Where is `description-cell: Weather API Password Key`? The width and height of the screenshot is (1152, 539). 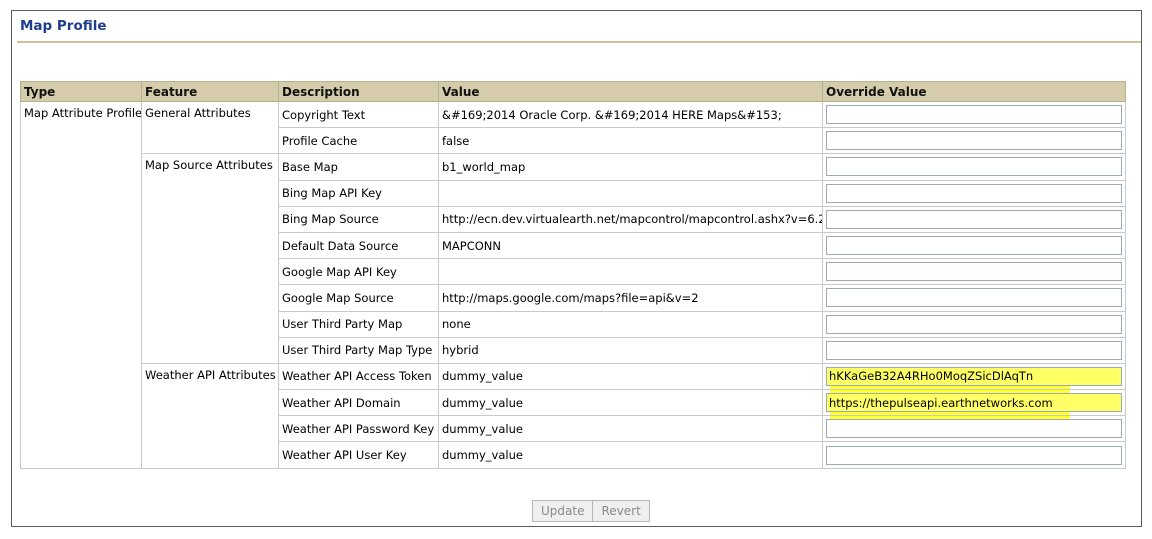
description-cell: Weather API Password Key is located at coordinates (358, 429).